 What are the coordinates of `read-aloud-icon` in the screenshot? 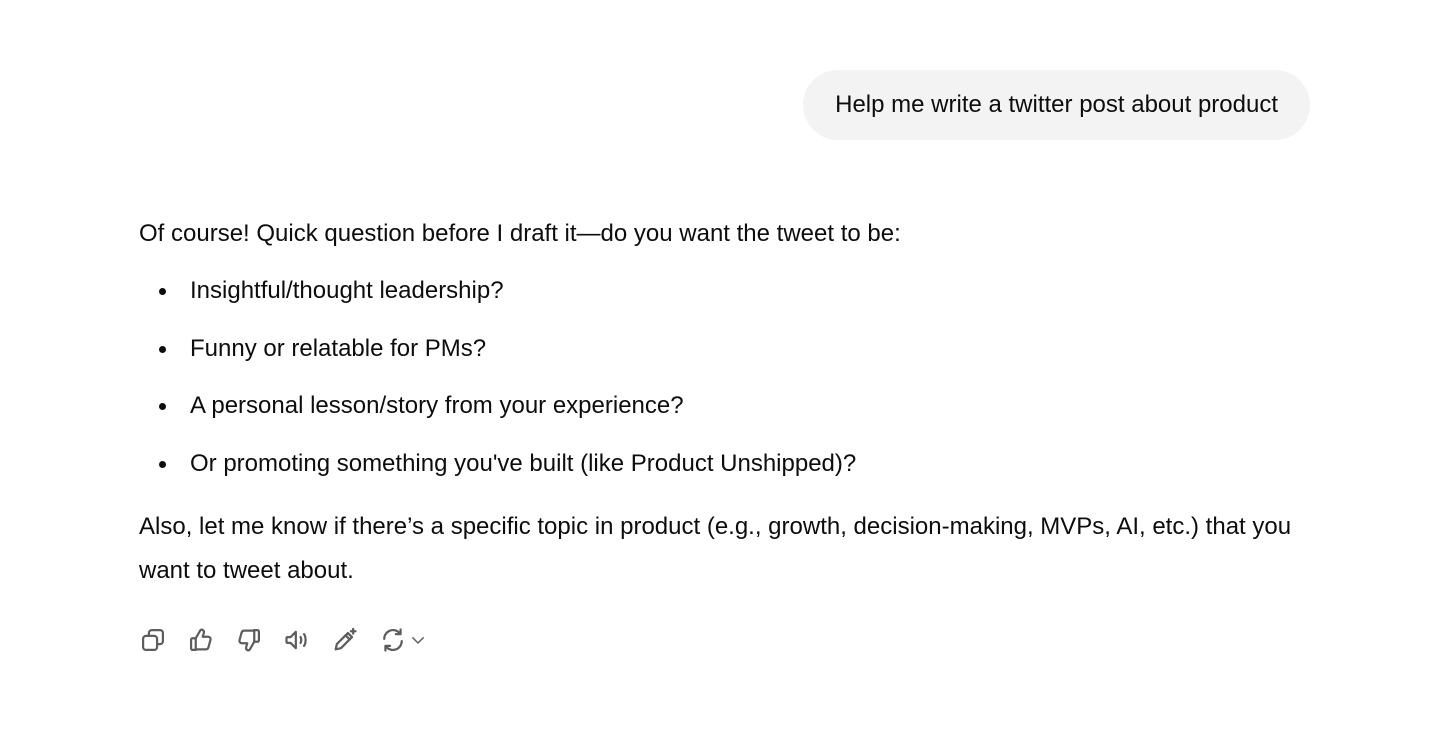 It's located at (296, 640).